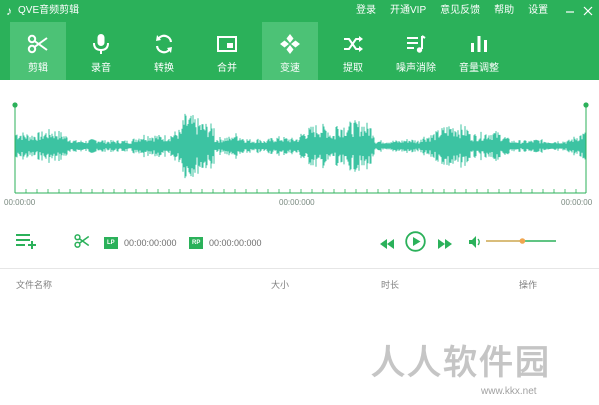 This screenshot has width=599, height=405. What do you see at coordinates (290, 44) in the screenshot?
I see `speed-icon` at bounding box center [290, 44].